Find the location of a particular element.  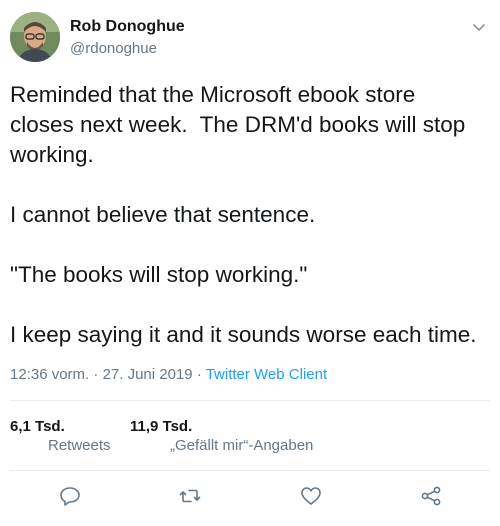

avatar is located at coordinates (35, 37).